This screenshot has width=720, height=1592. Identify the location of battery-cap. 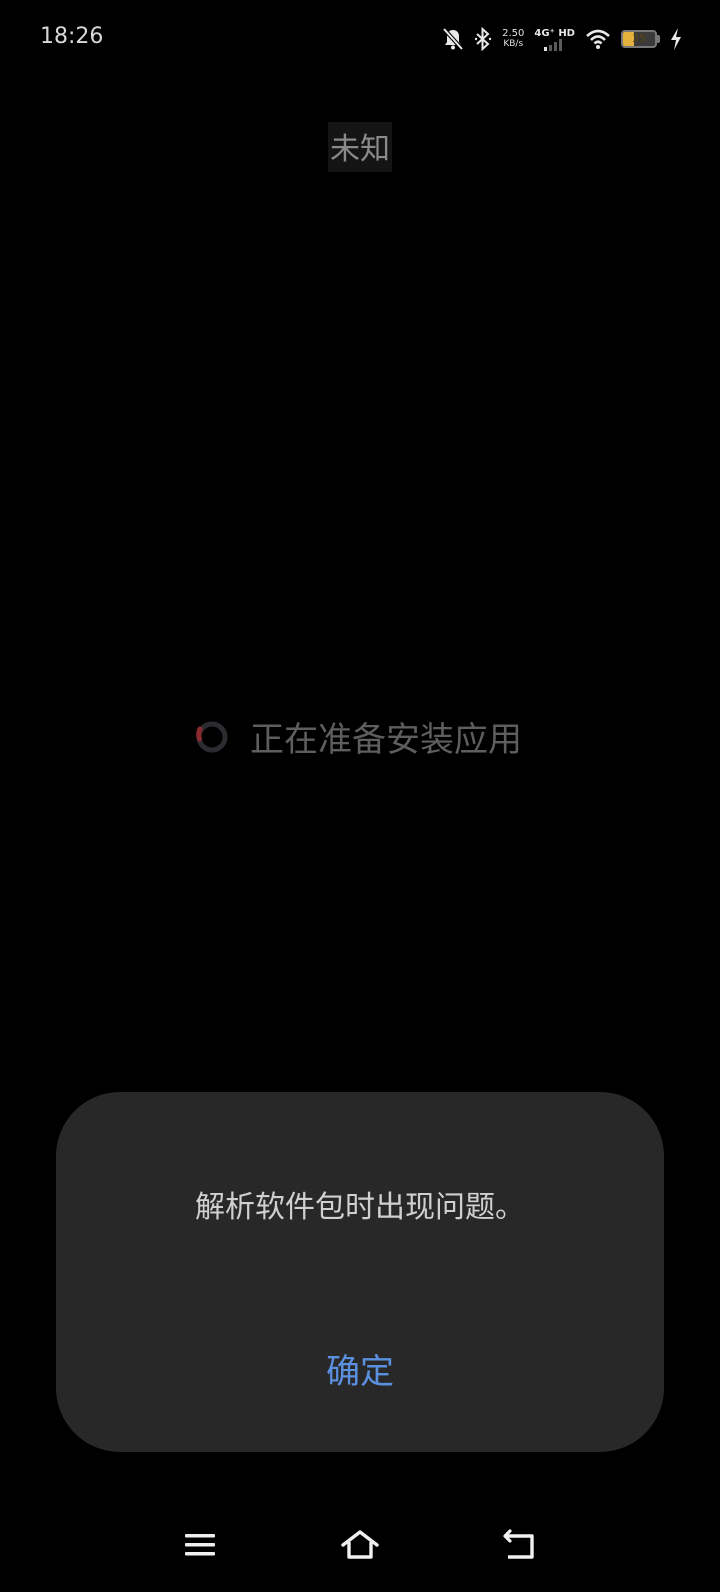
(658, 39).